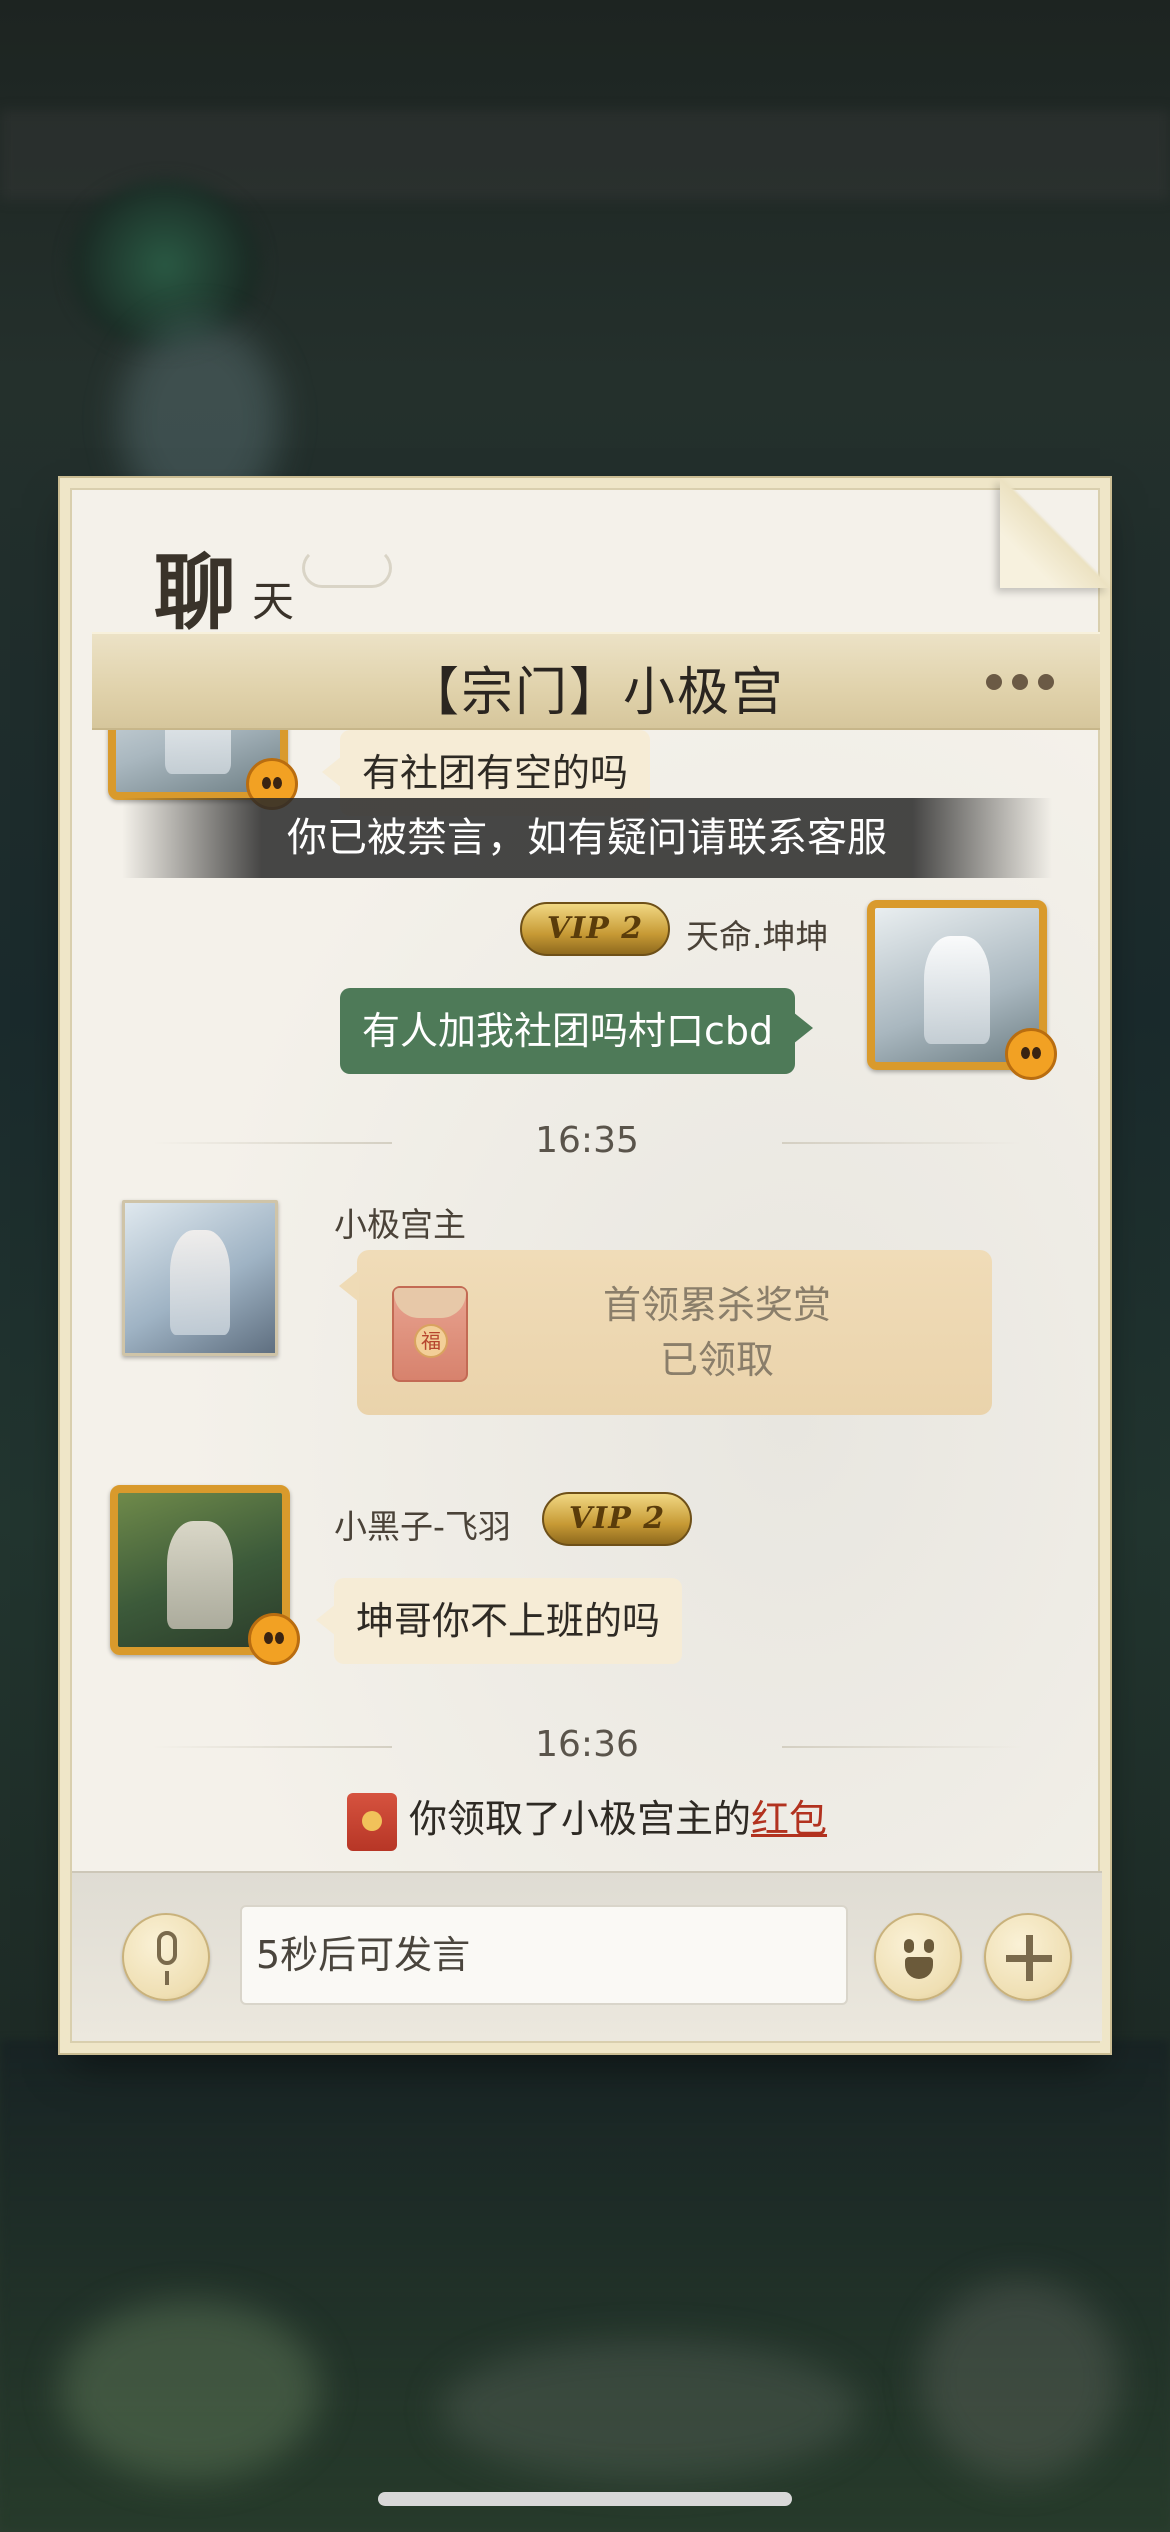  What do you see at coordinates (717, 1333) in the screenshot?
I see `red-packet-text: 首领累杀奖赏 已领取` at bounding box center [717, 1333].